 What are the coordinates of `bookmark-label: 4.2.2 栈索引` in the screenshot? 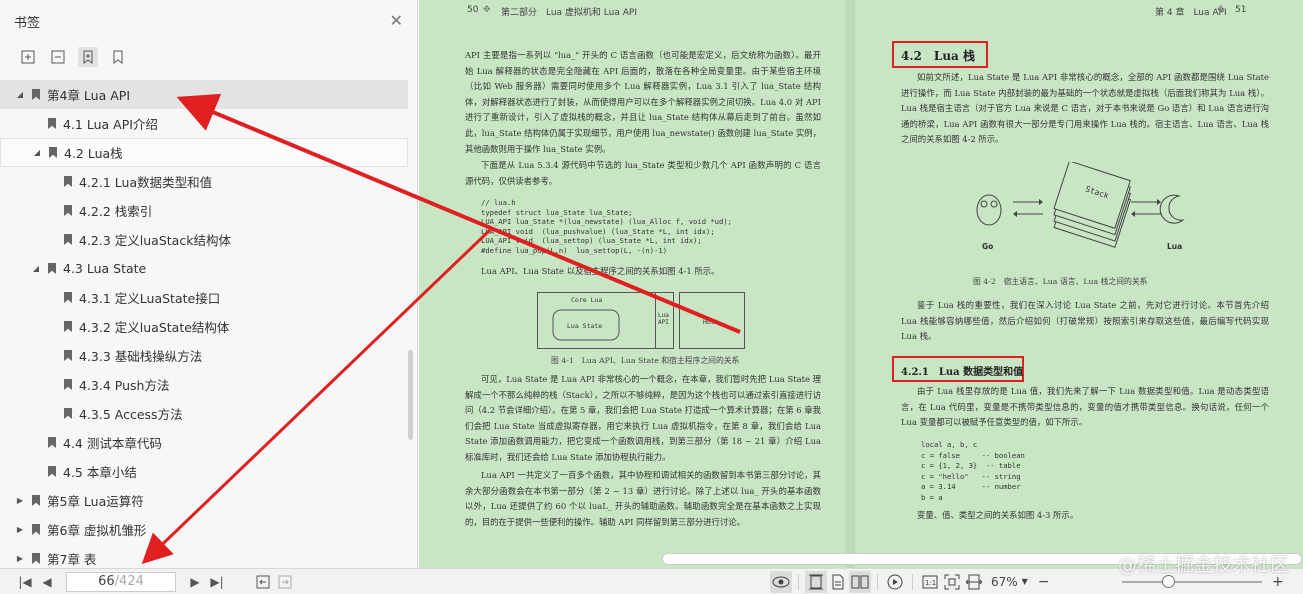 It's located at (116, 211).